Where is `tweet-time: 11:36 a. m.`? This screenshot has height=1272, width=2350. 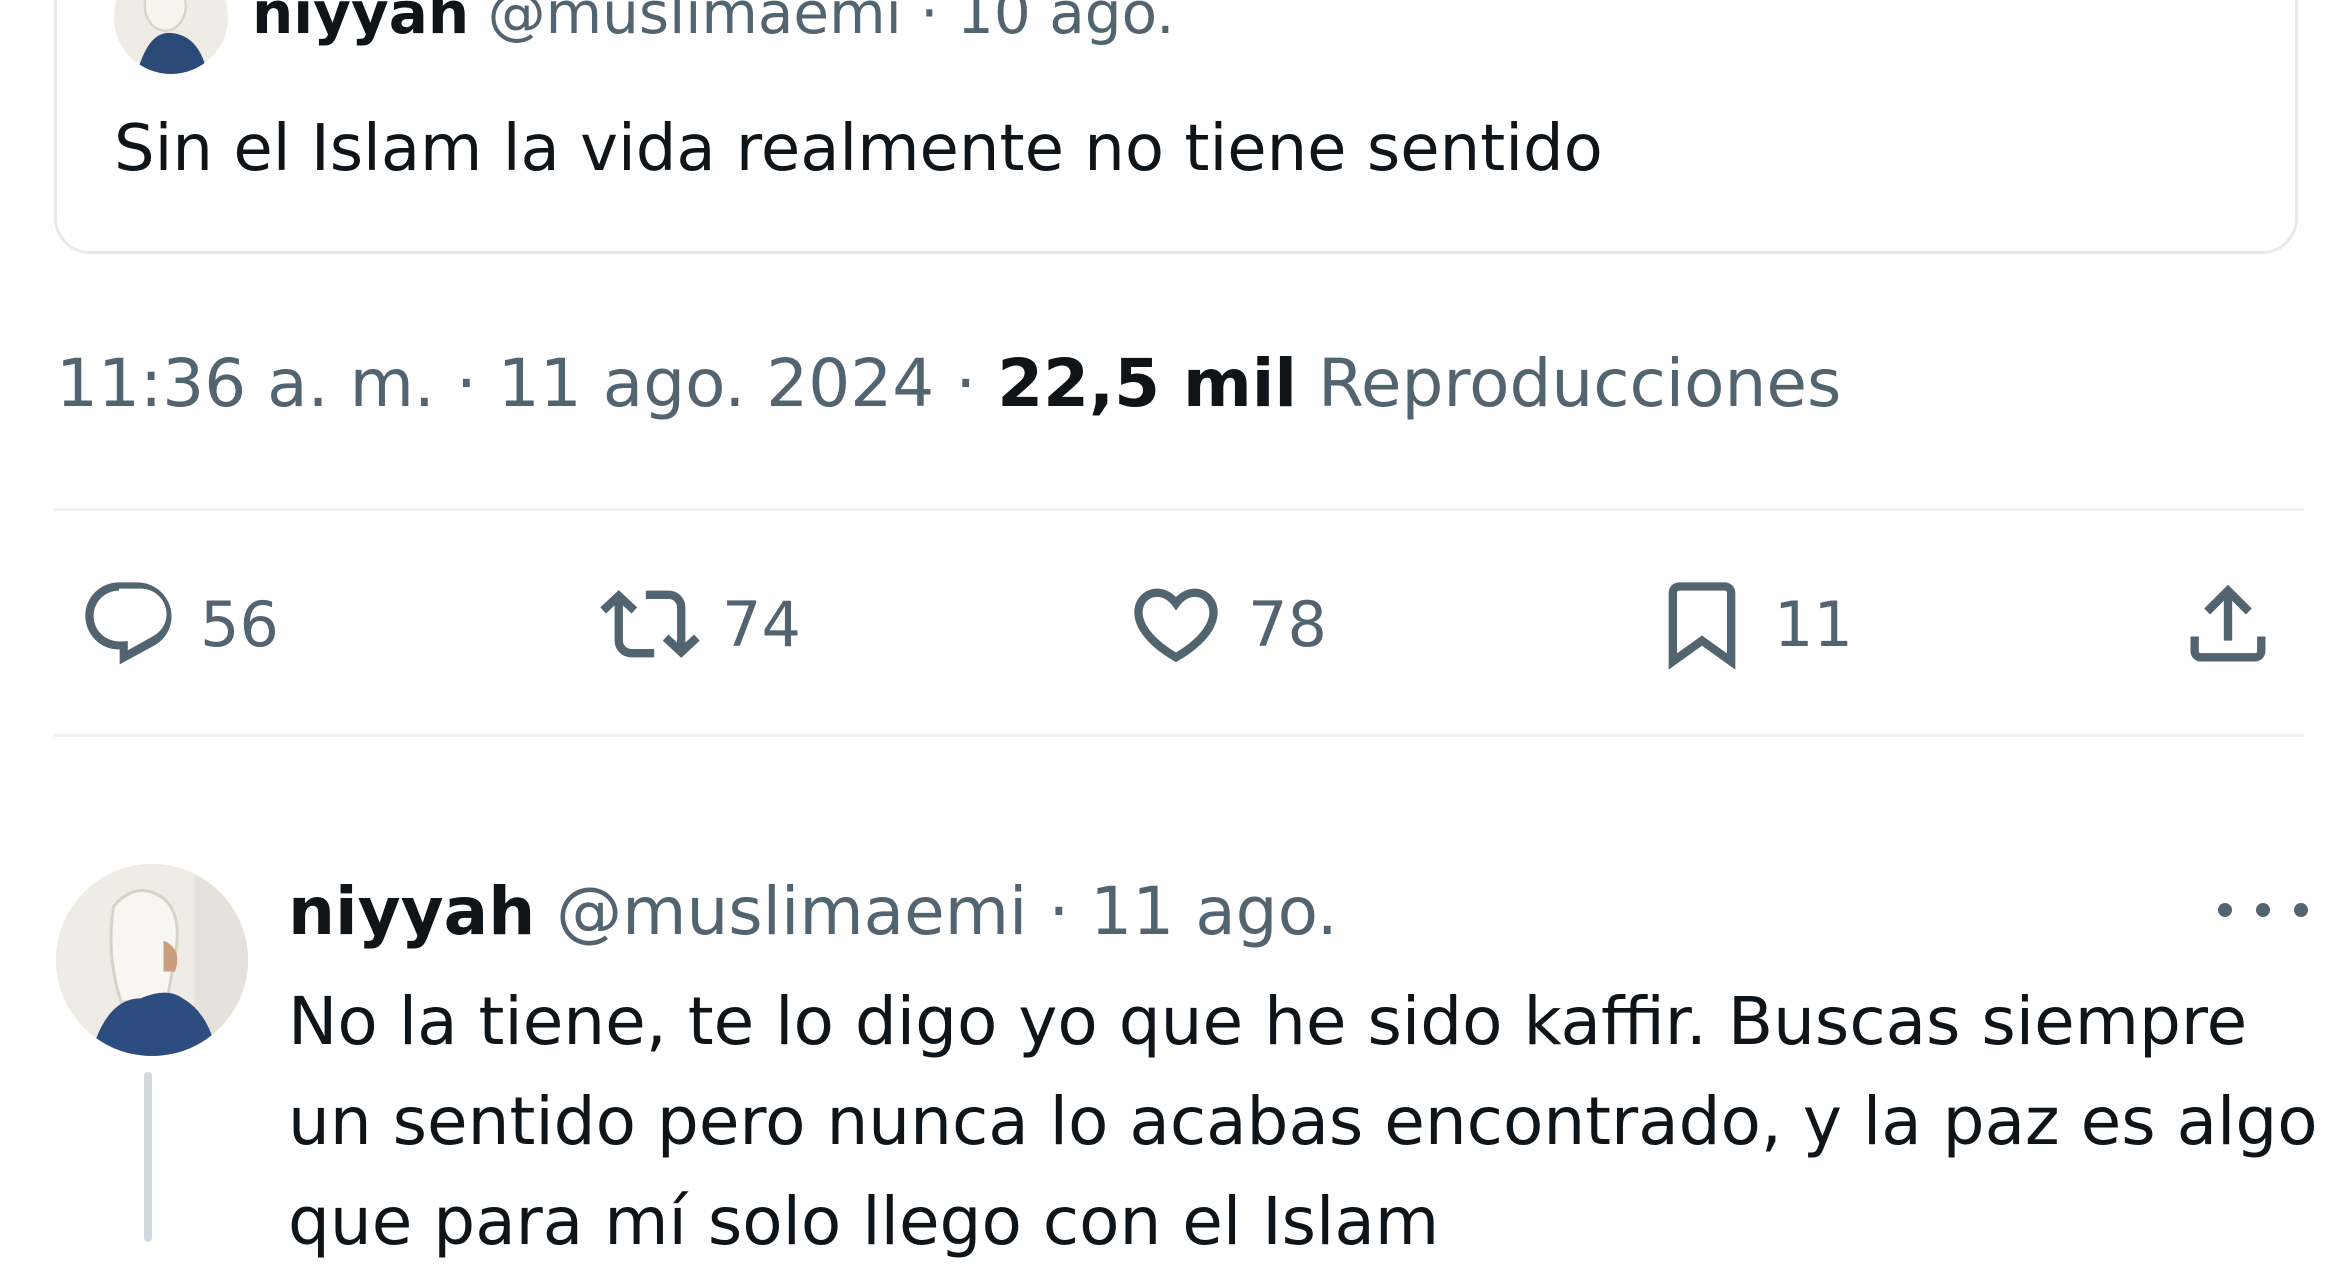
tweet-time: 11:36 a. m. is located at coordinates (245, 383).